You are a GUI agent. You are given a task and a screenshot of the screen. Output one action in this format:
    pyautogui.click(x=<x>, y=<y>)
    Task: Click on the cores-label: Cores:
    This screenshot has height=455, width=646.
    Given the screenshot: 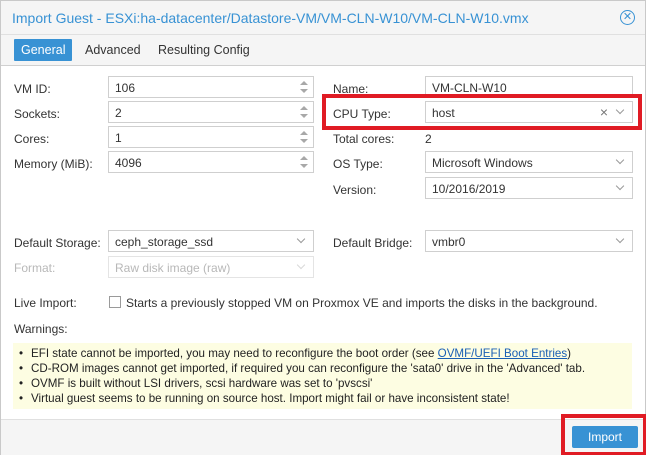 What is the action you would take?
    pyautogui.click(x=32, y=139)
    